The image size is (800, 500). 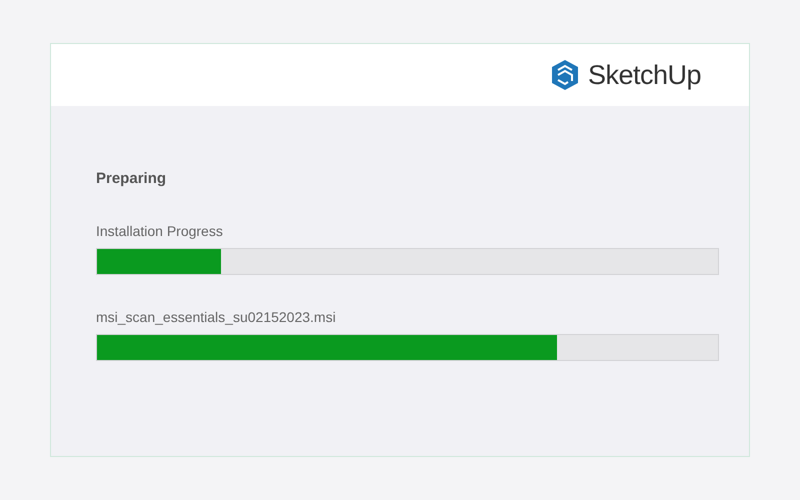 I want to click on progress-label: msi_scan_essentials_su02152023.msi, so click(x=216, y=317).